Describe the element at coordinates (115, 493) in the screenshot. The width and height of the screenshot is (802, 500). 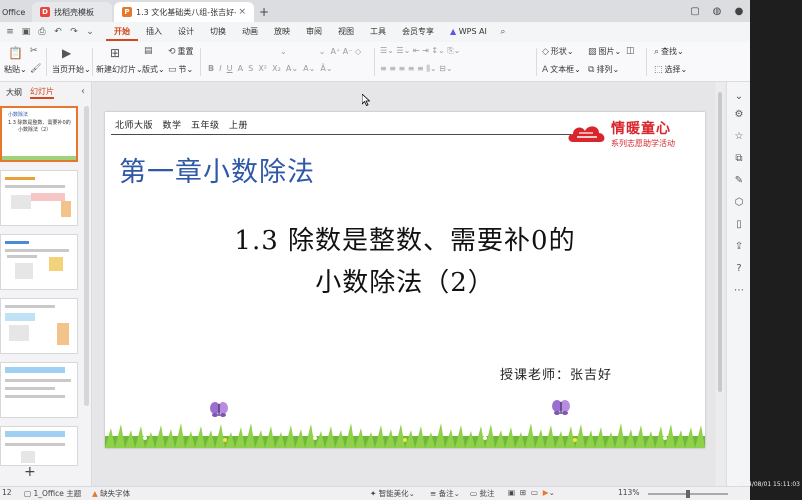
I see `missing-font-label: 缺失字体` at that location.